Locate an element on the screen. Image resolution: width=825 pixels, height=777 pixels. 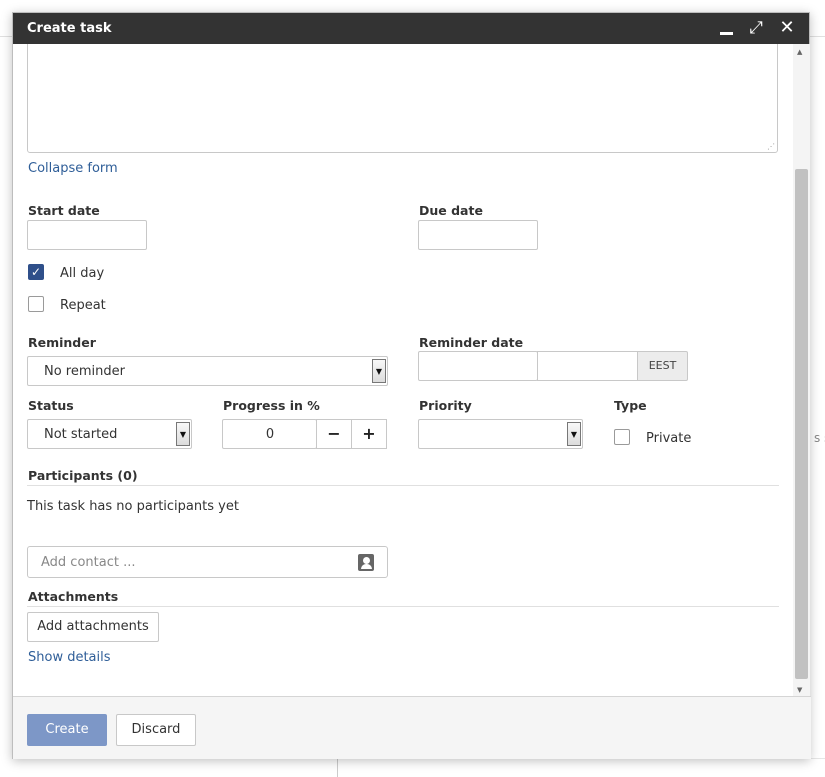
repeat-label: Repeat is located at coordinates (83, 305).